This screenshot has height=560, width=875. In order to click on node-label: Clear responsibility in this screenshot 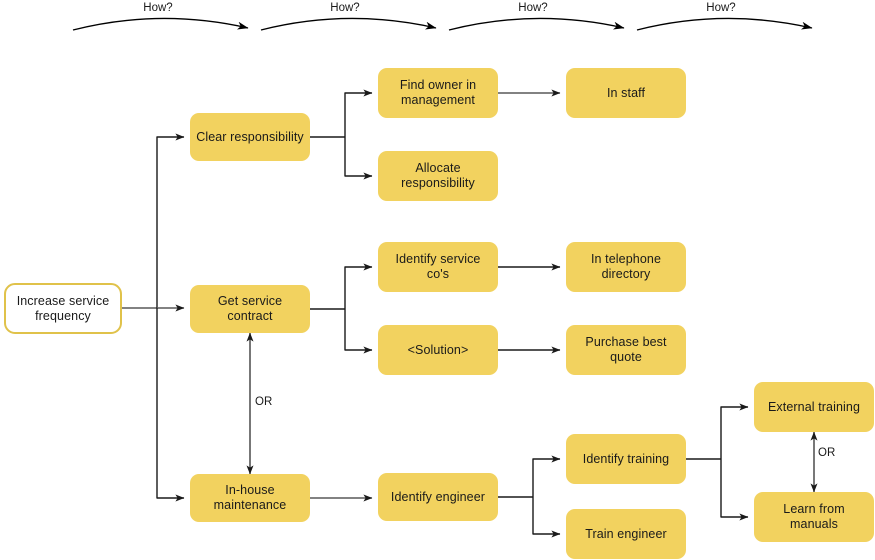, I will do `click(250, 136)`.